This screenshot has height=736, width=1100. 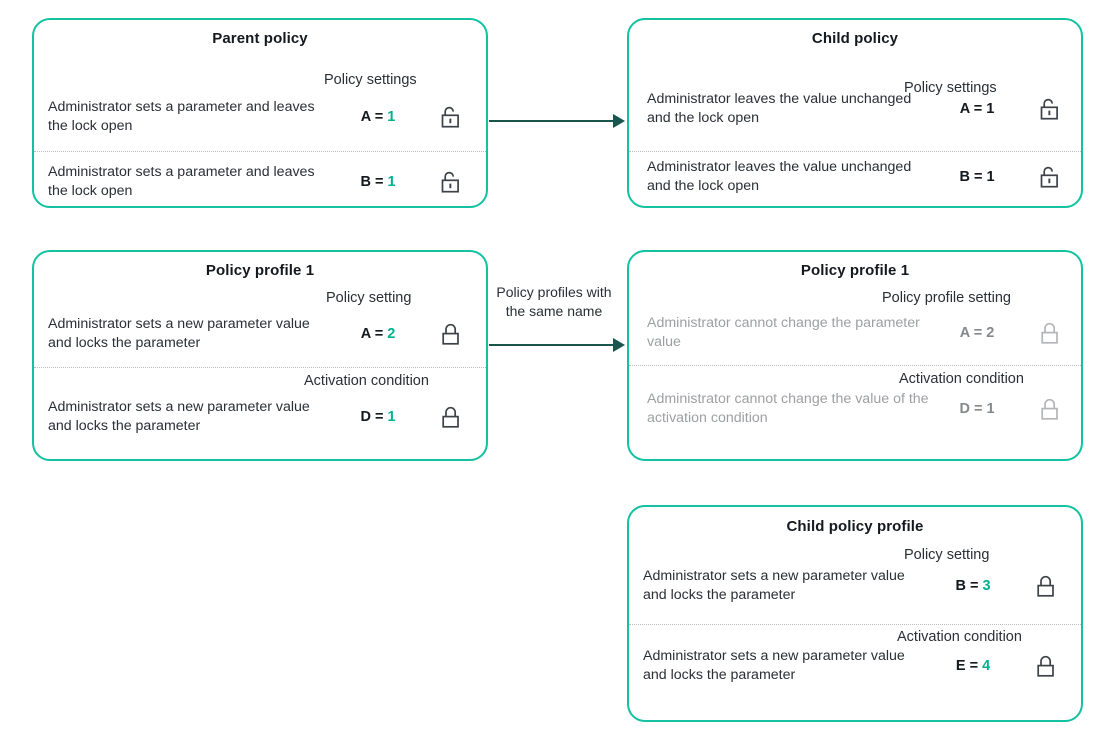 I want to click on arrow-profile-to-profile-line, so click(x=552, y=345).